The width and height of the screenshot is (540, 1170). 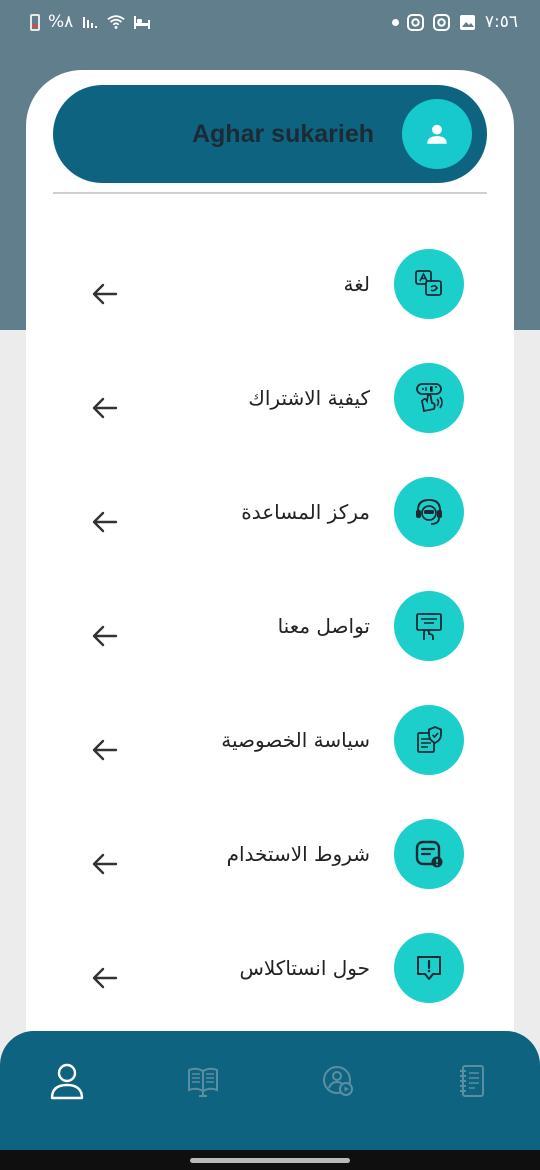 I want to click on menu-item-subscribe: كيفية الاشتراك, so click(x=270, y=408).